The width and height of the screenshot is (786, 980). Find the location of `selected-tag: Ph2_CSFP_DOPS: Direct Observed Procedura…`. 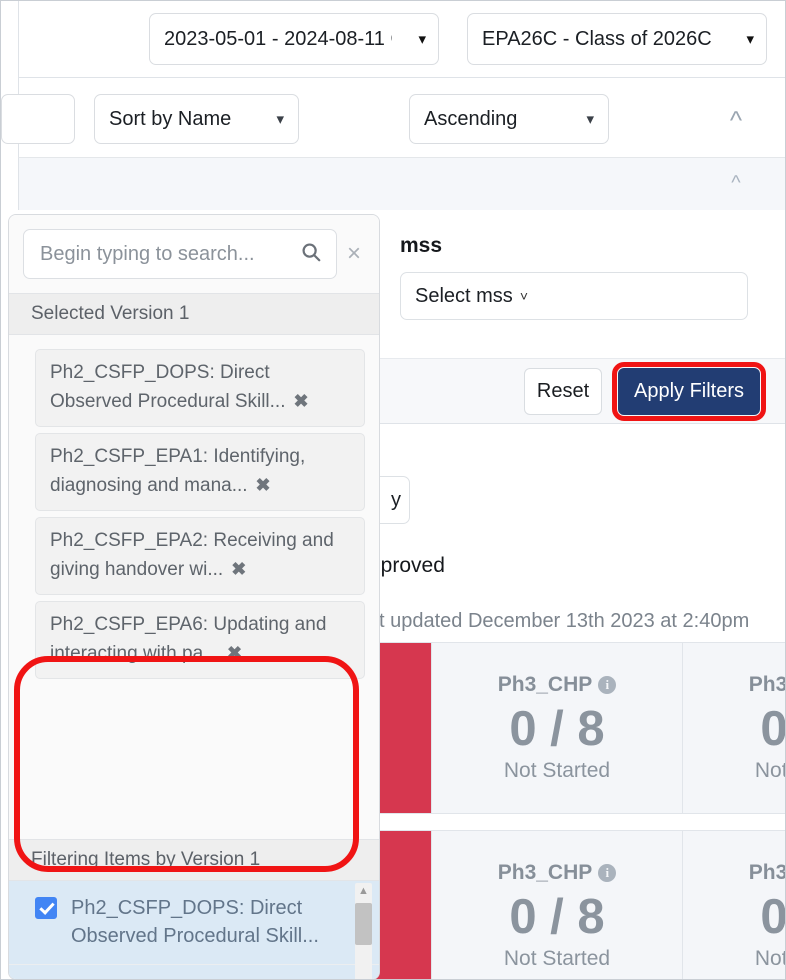

selected-tag: Ph2_CSFP_DOPS: Direct Observed Procedura… is located at coordinates (200, 388).